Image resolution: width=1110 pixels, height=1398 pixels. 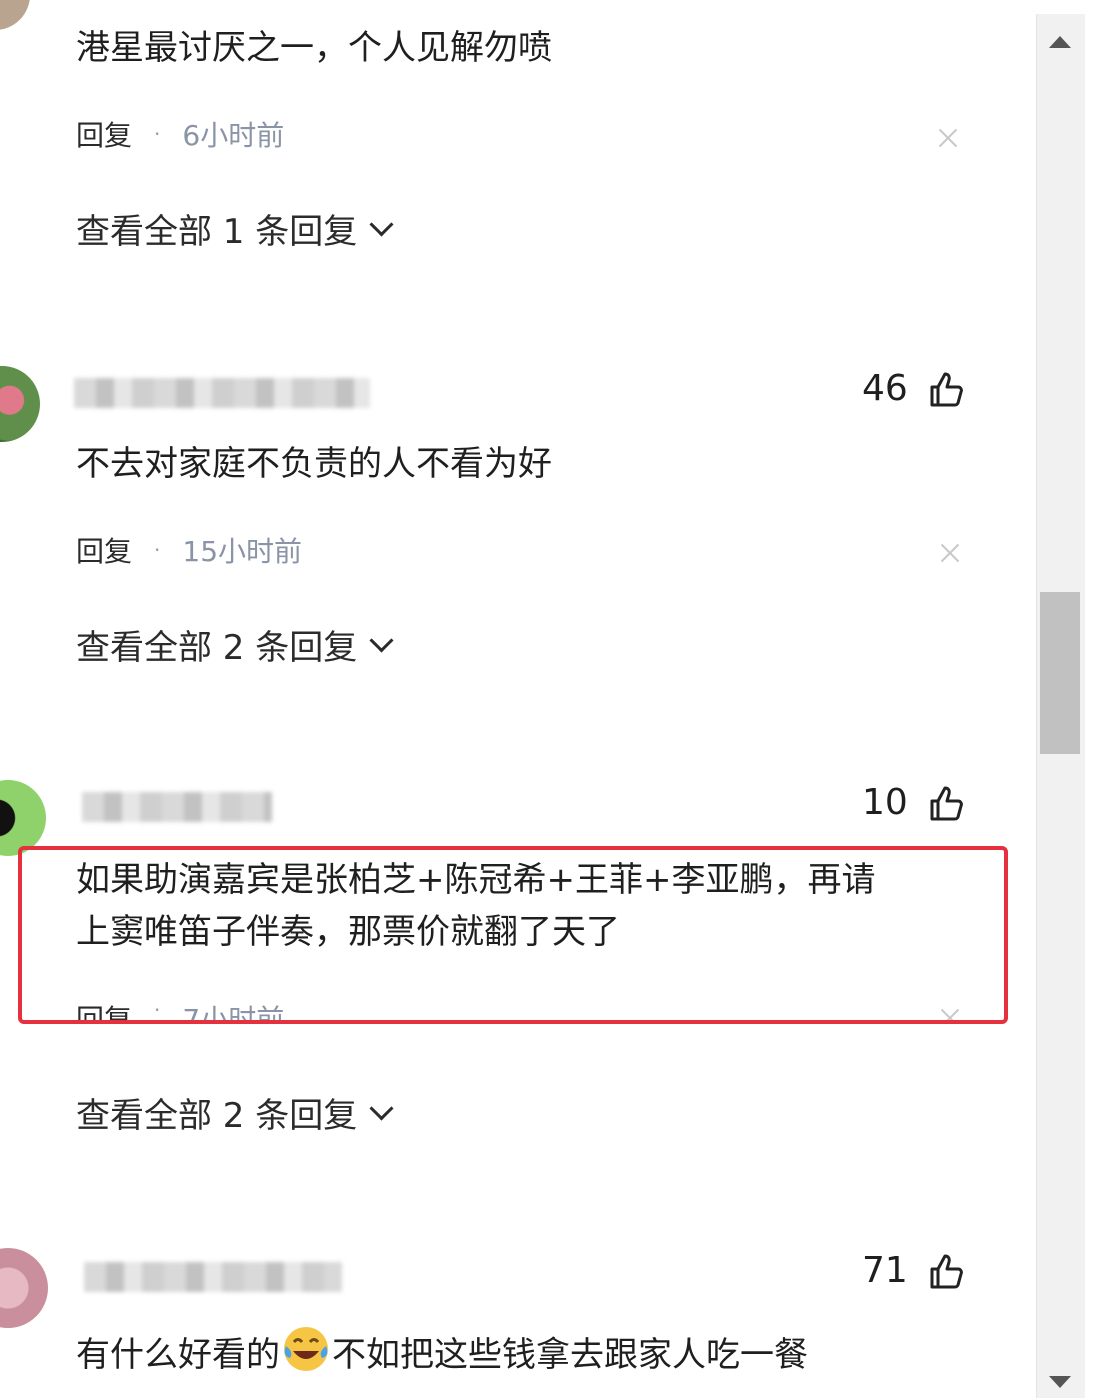 What do you see at coordinates (914, 388) in the screenshot?
I see `like-count: 46` at bounding box center [914, 388].